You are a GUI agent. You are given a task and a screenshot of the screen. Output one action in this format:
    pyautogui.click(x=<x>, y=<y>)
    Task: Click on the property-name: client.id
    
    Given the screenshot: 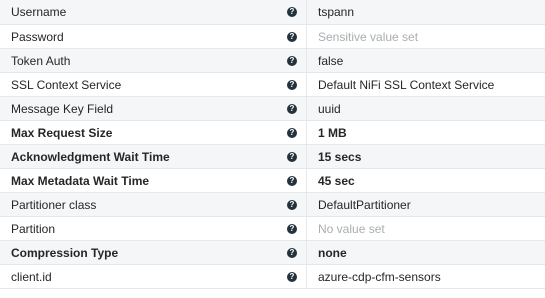 What is the action you would take?
    pyautogui.click(x=31, y=276)
    